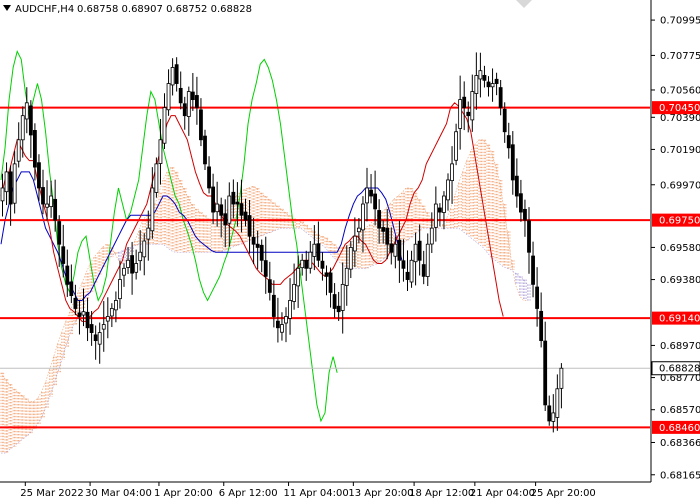  I want to click on price-tick-label: 0.69380, so click(680, 280).